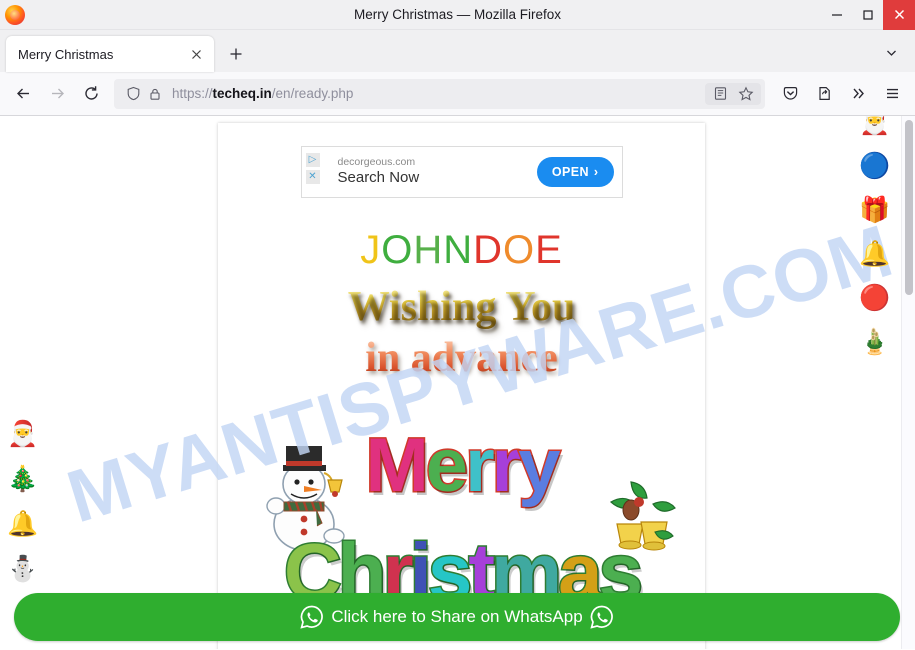 Image resolution: width=915 pixels, height=650 pixels. I want to click on back-button, so click(23, 94).